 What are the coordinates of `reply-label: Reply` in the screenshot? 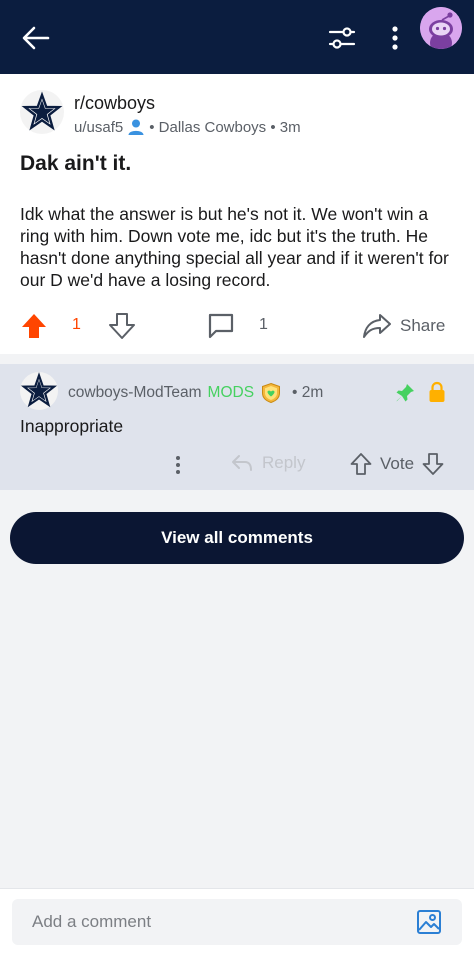 It's located at (284, 462).